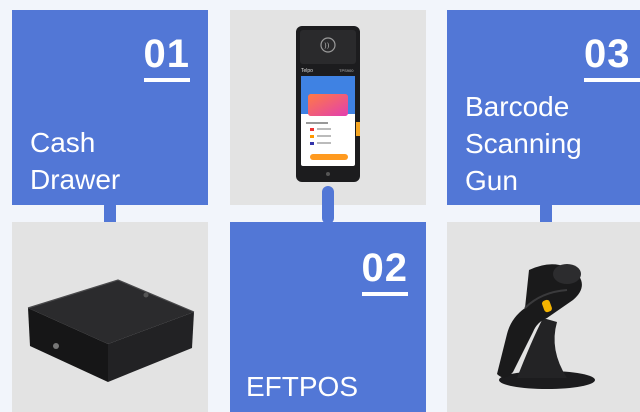 The image size is (640, 412). I want to click on item-03-title-line-3: Gun, so click(491, 180).